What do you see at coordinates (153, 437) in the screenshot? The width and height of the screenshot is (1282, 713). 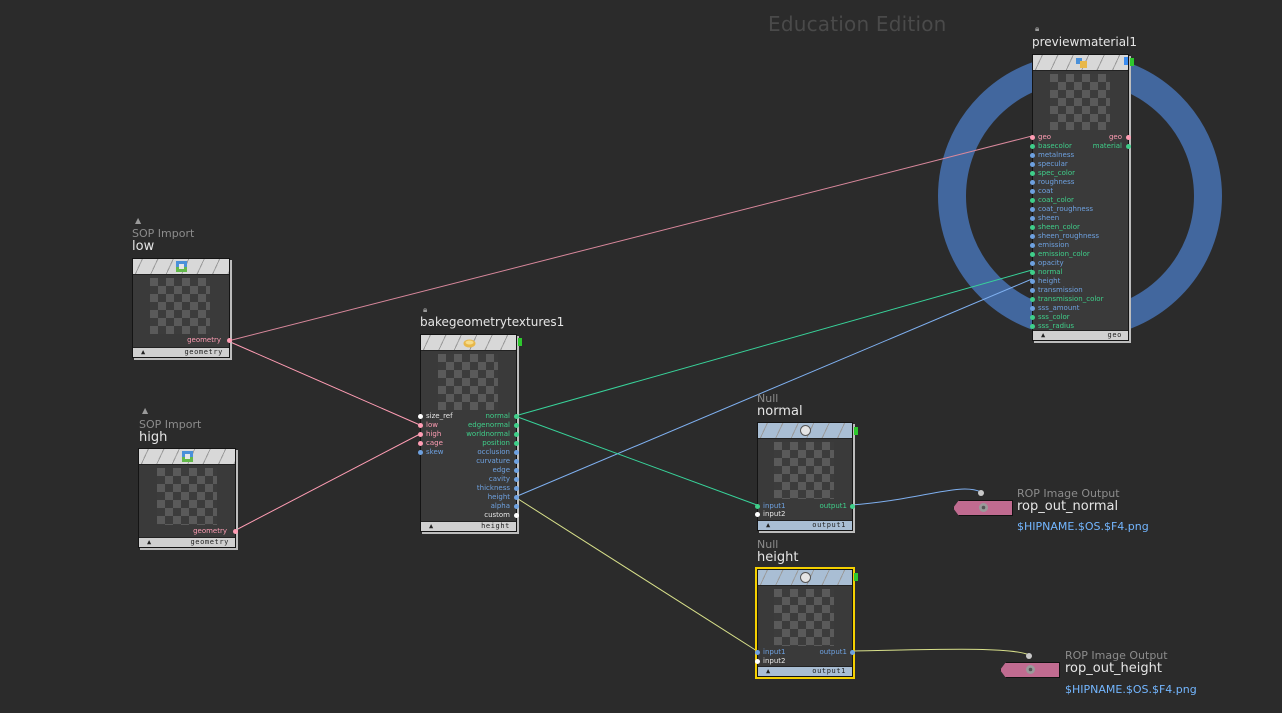 I see `node-name-high: high` at bounding box center [153, 437].